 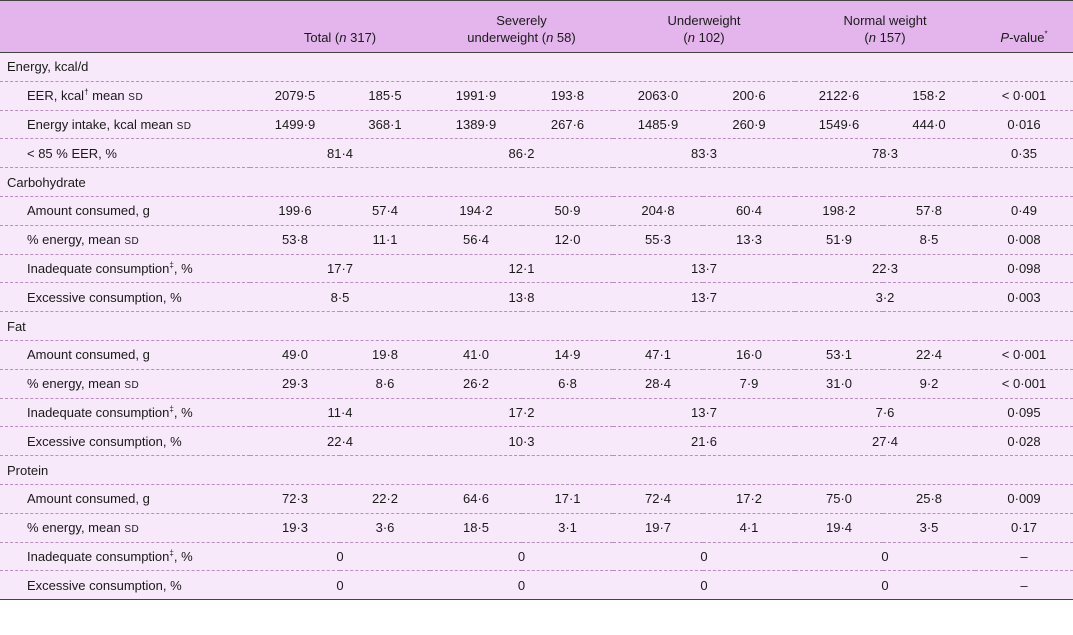 What do you see at coordinates (658, 355) in the screenshot?
I see `mean-cell: 47·1` at bounding box center [658, 355].